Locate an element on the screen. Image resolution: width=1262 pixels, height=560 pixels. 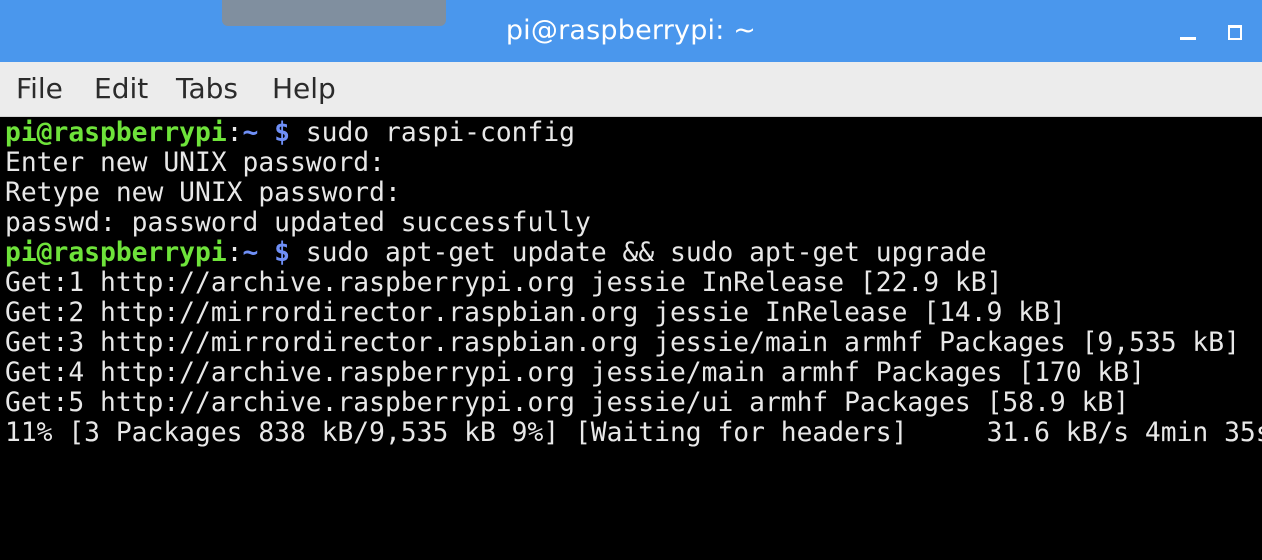
maximize-icon is located at coordinates (1235, 32).